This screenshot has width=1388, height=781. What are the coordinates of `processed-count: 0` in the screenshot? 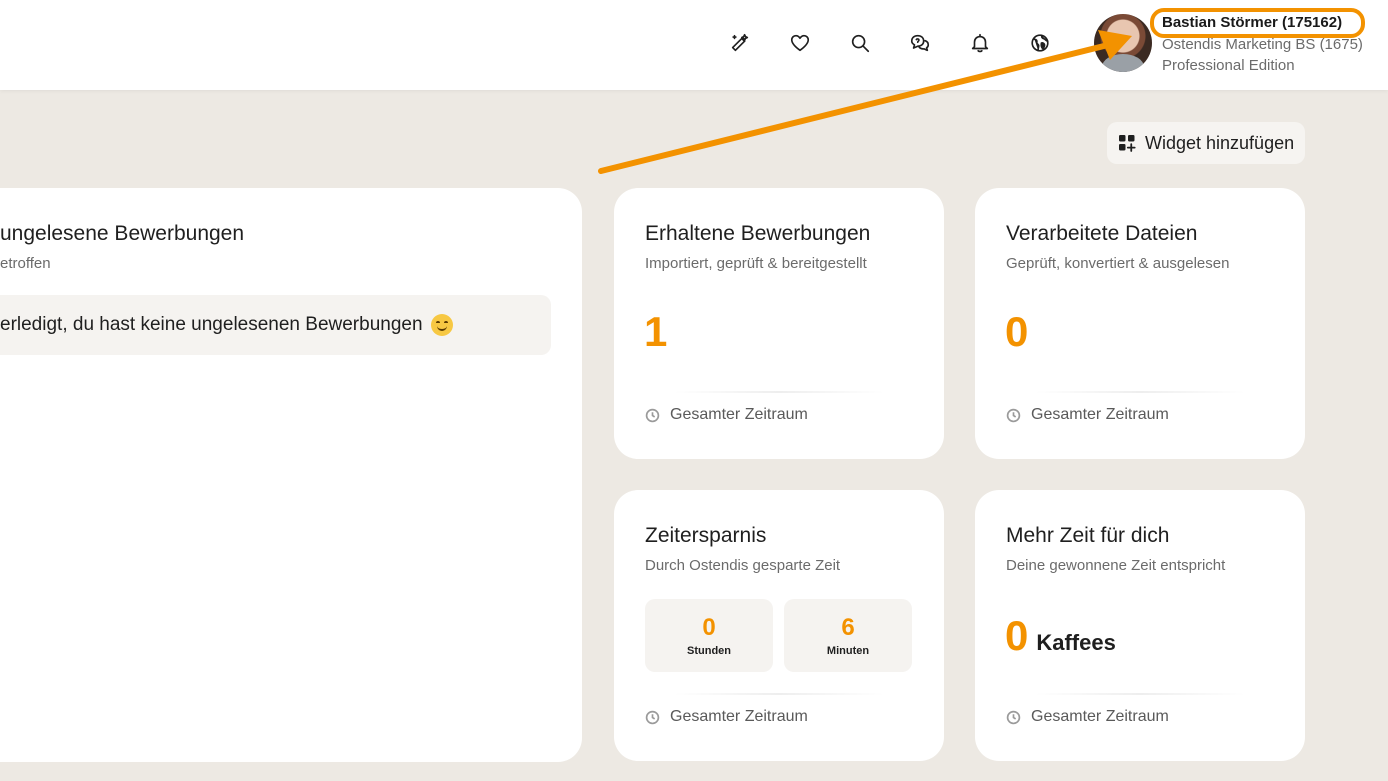 It's located at (1017, 331).